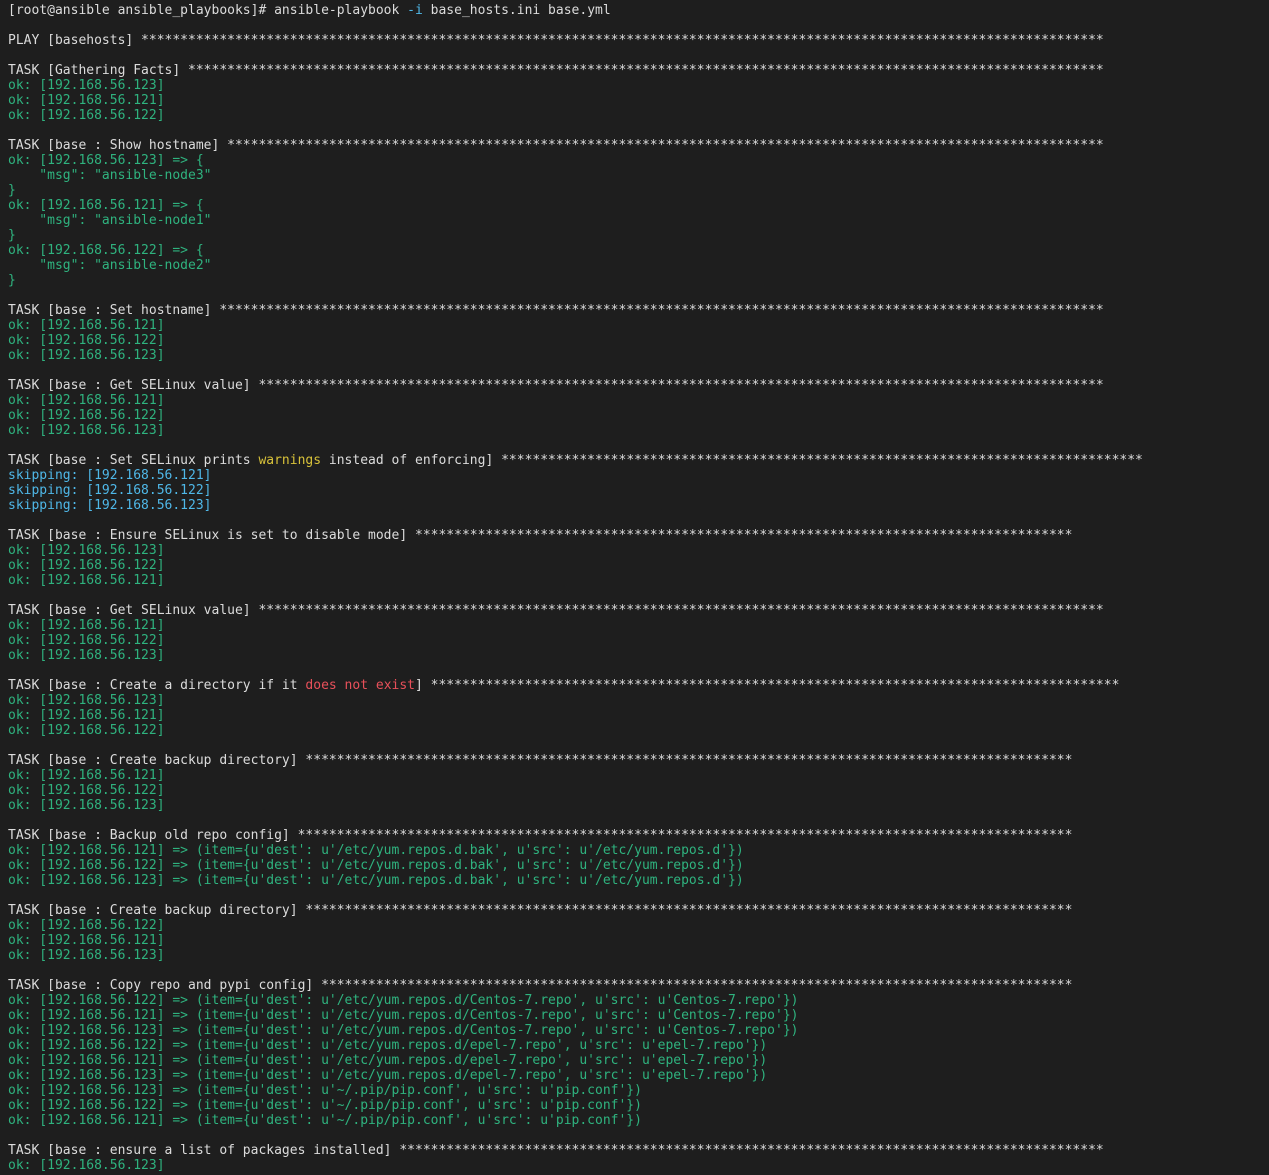  I want to click on terminal-text: ok: [192.168.56.121] => {, so click(106, 205).